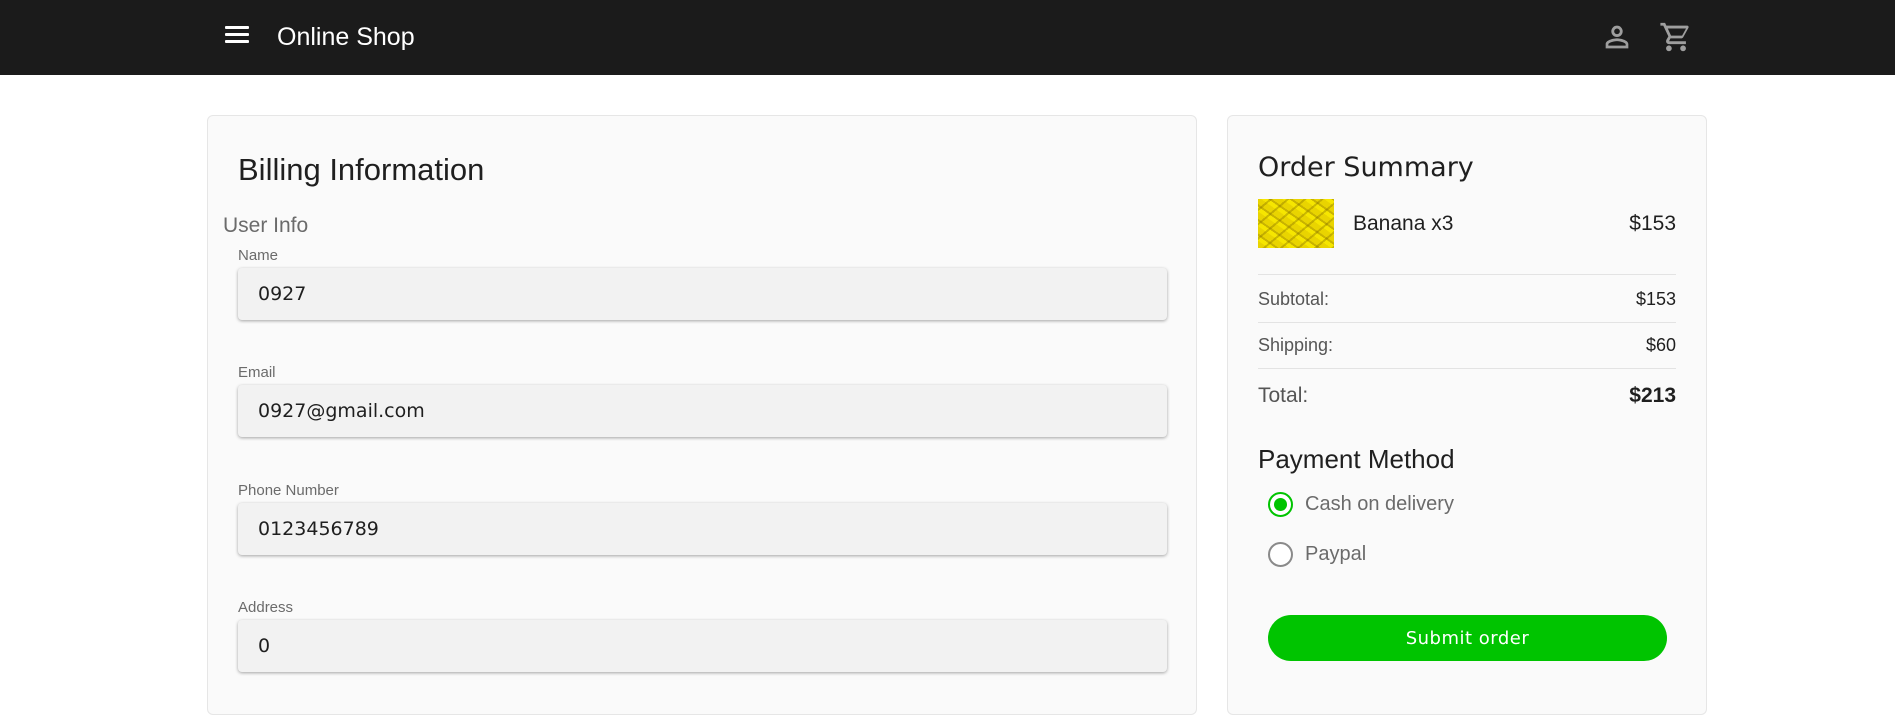  What do you see at coordinates (1366, 167) in the screenshot?
I see `order-summary-title: Order Summary` at bounding box center [1366, 167].